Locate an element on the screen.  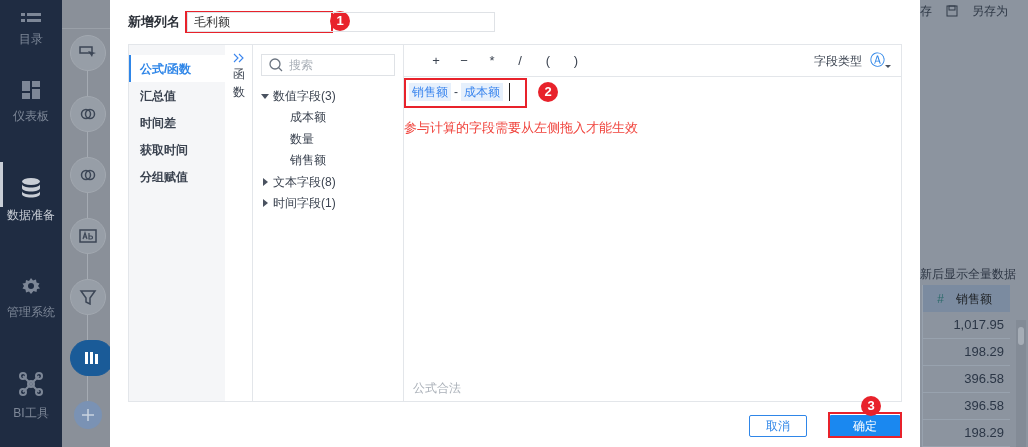
field-label: 新增列名 is located at coordinates (154, 22).